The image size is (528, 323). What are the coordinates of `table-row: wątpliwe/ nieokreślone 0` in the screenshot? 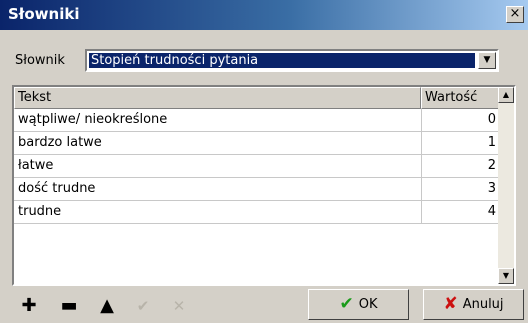 It's located at (257, 120).